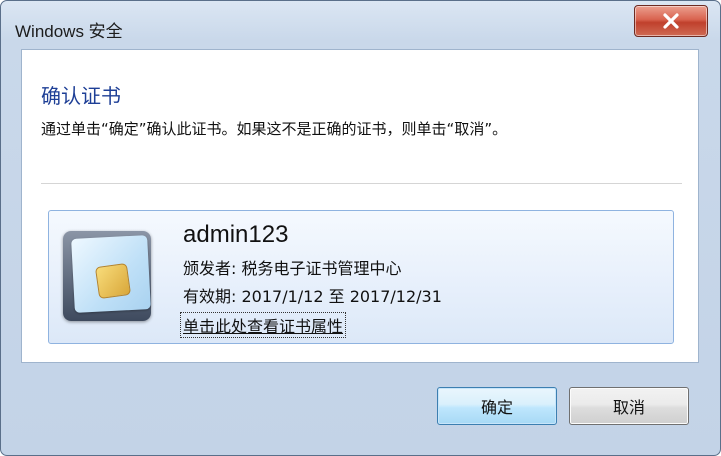 The image size is (721, 456). Describe the element at coordinates (263, 325) in the screenshot. I see `view-certificate-properties-link: 单击此处查看证书属性` at that location.